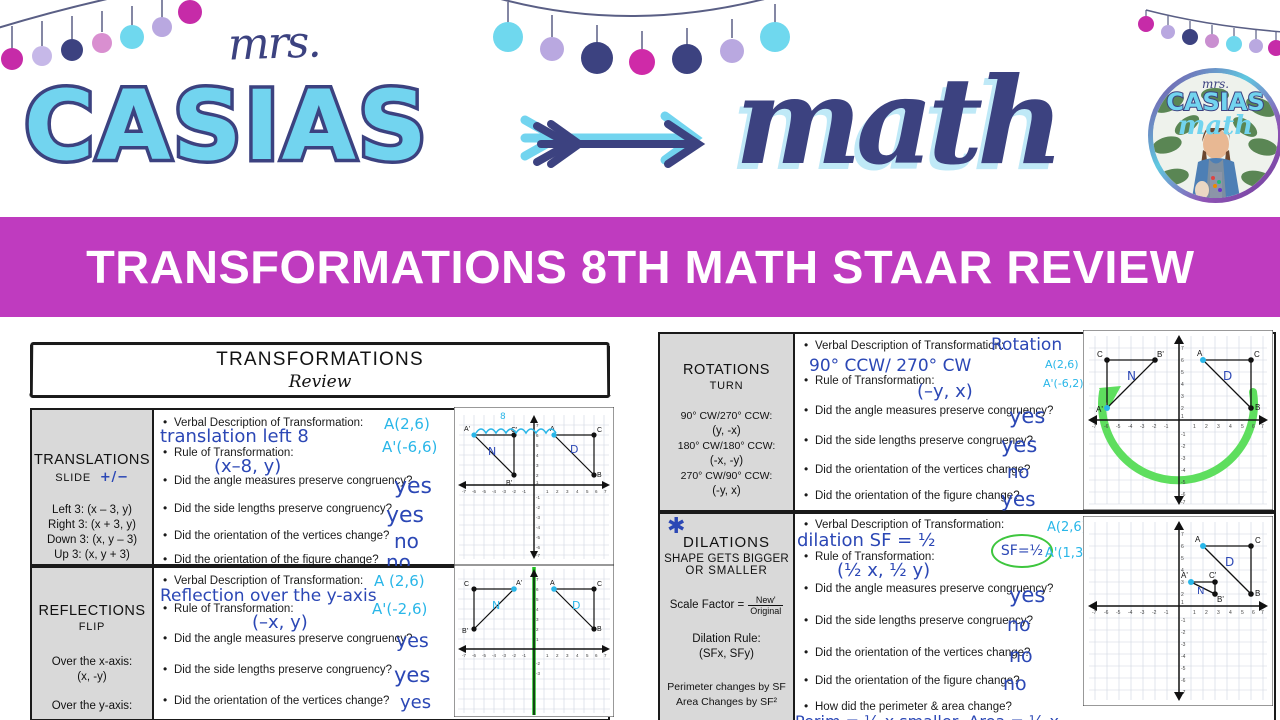 The height and width of the screenshot is (720, 1280). Describe the element at coordinates (1022, 551) in the screenshot. I see `answer-circled-sf: SF=½` at that location.